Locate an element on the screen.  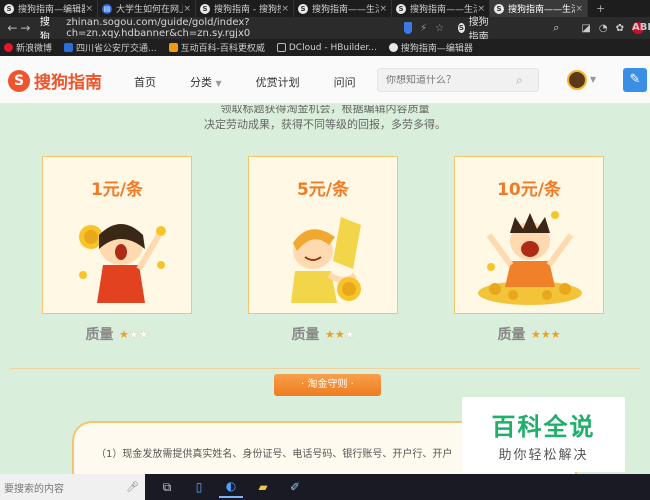
lightning-icon: ⚡ is located at coordinates (423, 28).